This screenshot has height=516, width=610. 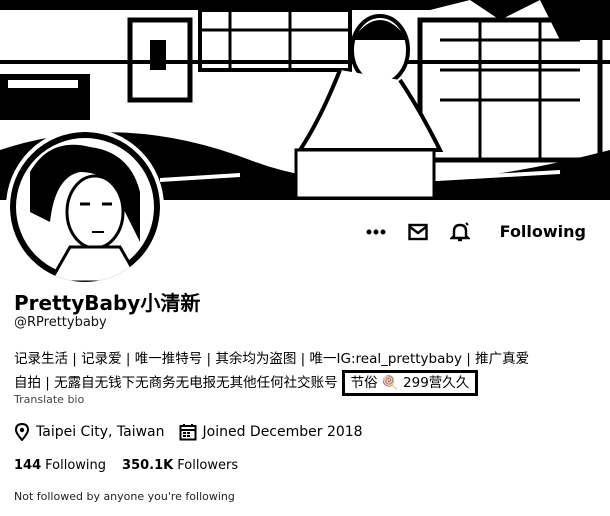 What do you see at coordinates (418, 232) in the screenshot?
I see `message-icon` at bounding box center [418, 232].